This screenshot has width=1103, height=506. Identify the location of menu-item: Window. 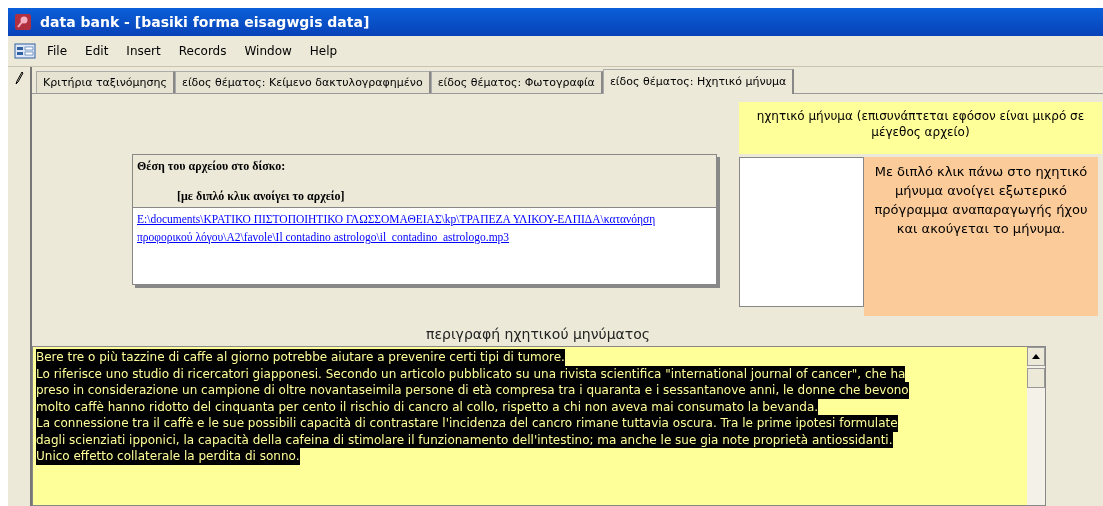
(268, 51).